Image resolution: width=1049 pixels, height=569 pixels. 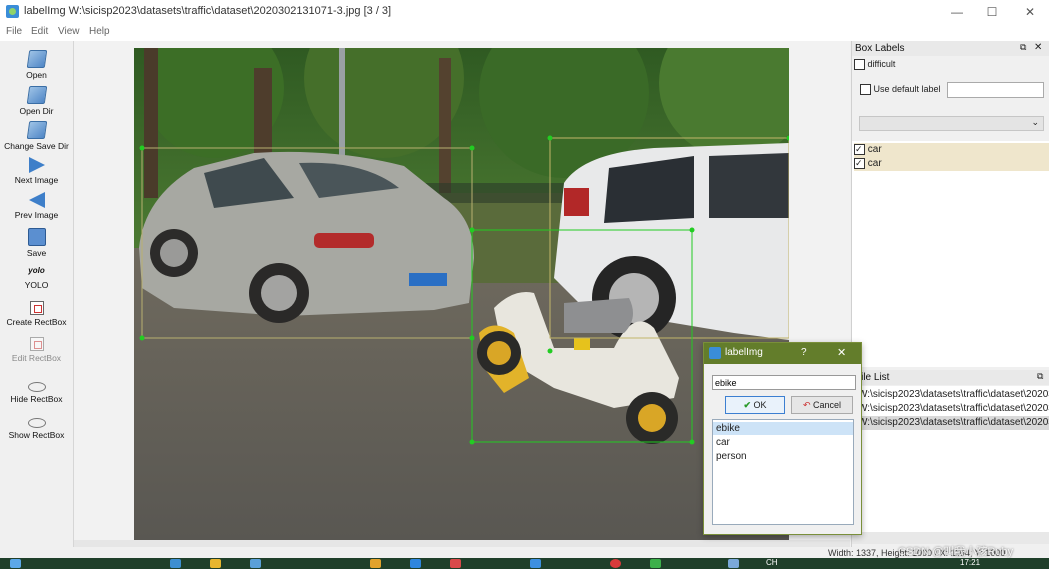 What do you see at coordinates (970, 562) in the screenshot?
I see `clock: 17:21` at bounding box center [970, 562].